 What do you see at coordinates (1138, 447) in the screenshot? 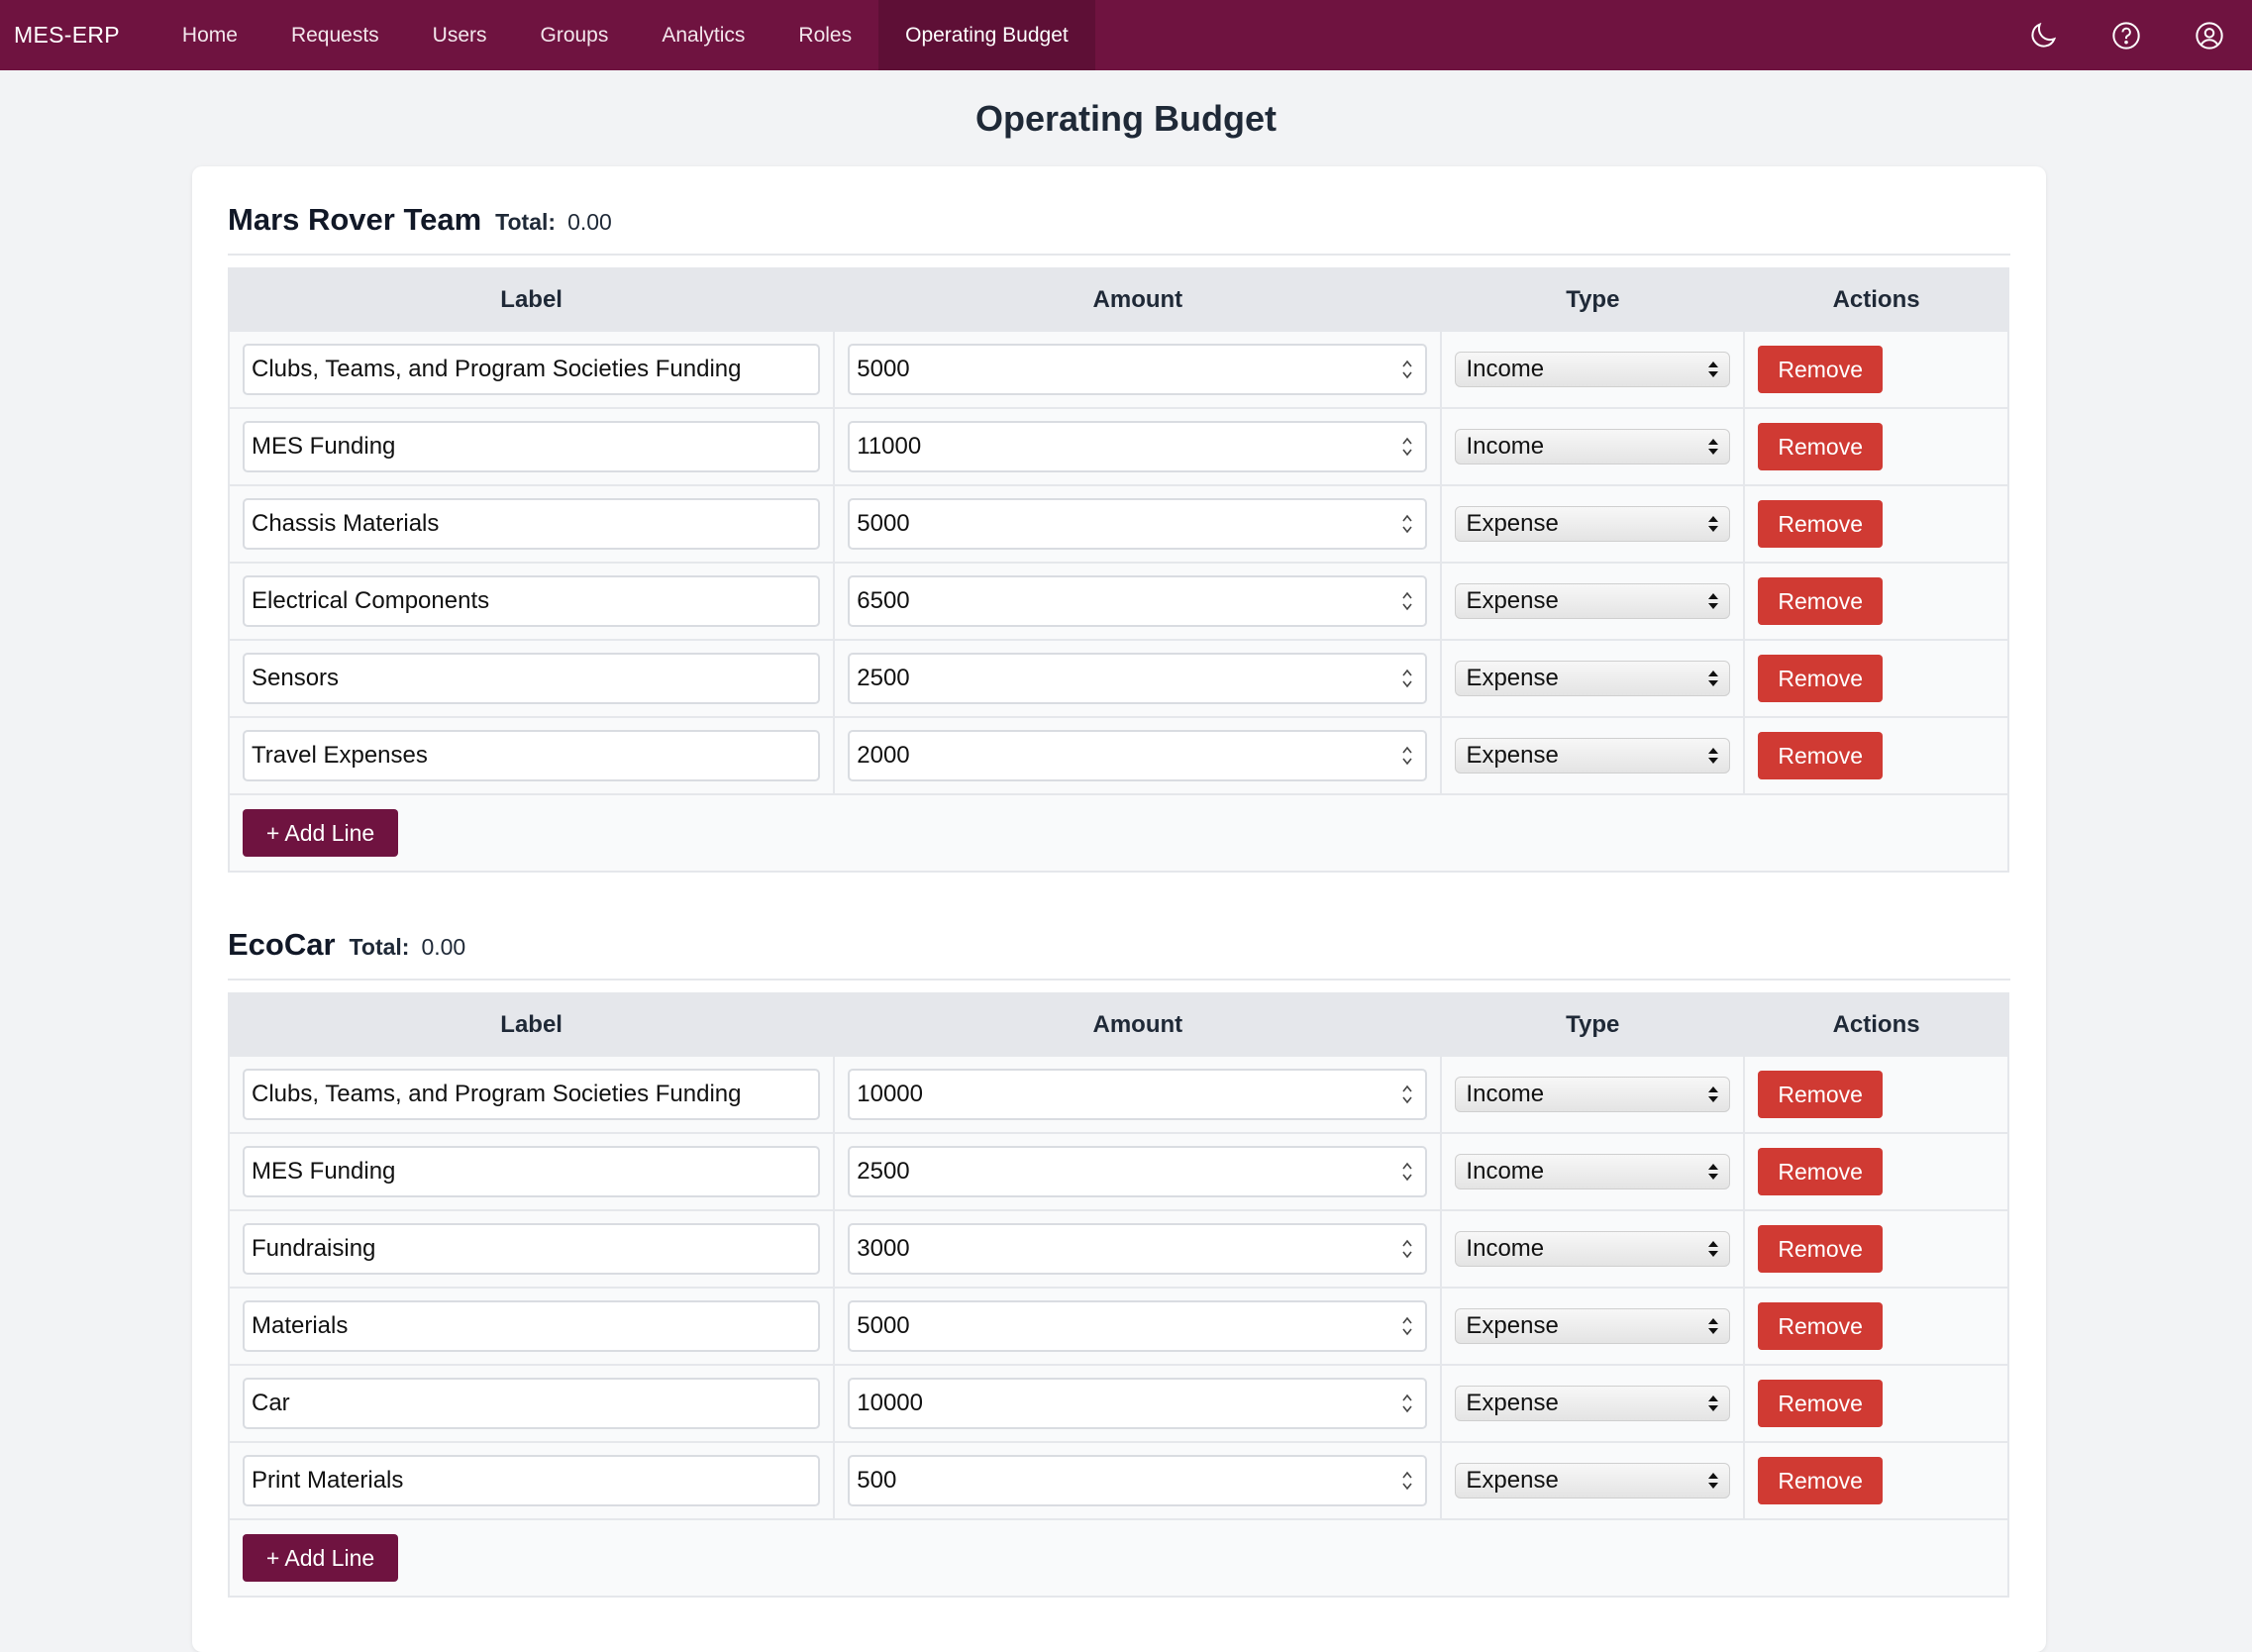
I see `amount-input: 11000` at bounding box center [1138, 447].